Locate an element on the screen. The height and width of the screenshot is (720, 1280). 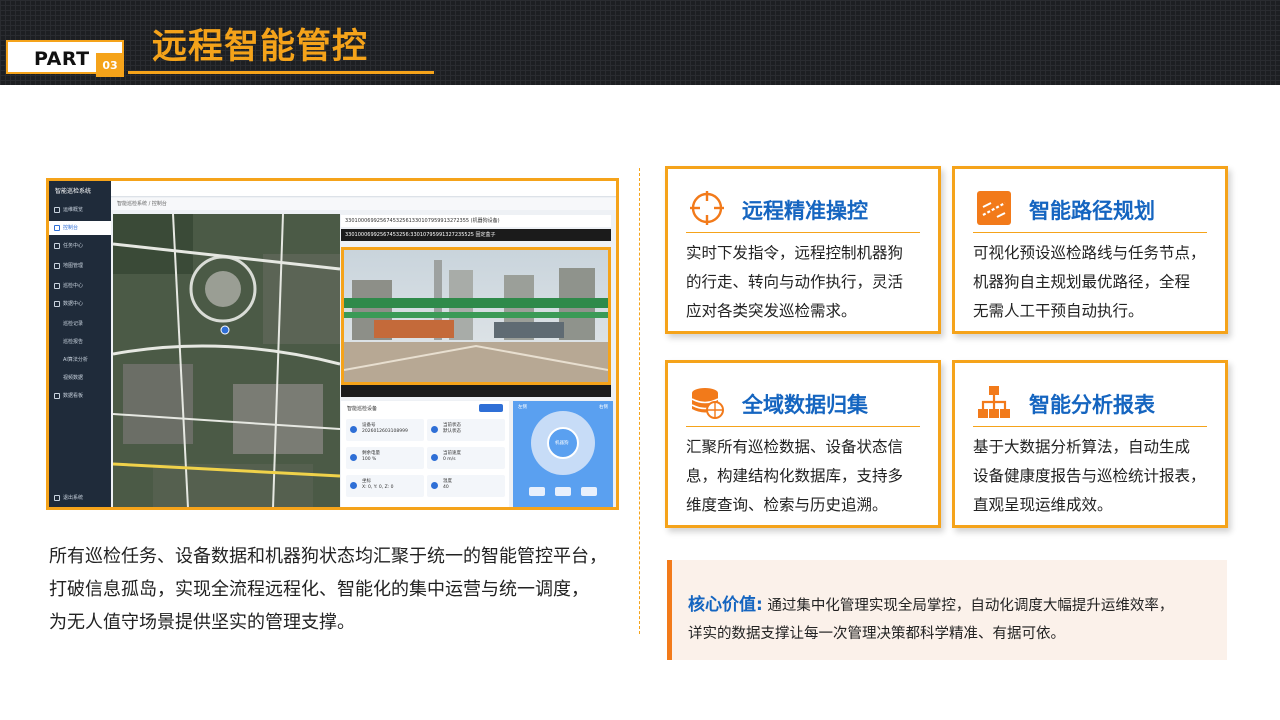
camera-video-feed is located at coordinates (476, 316).